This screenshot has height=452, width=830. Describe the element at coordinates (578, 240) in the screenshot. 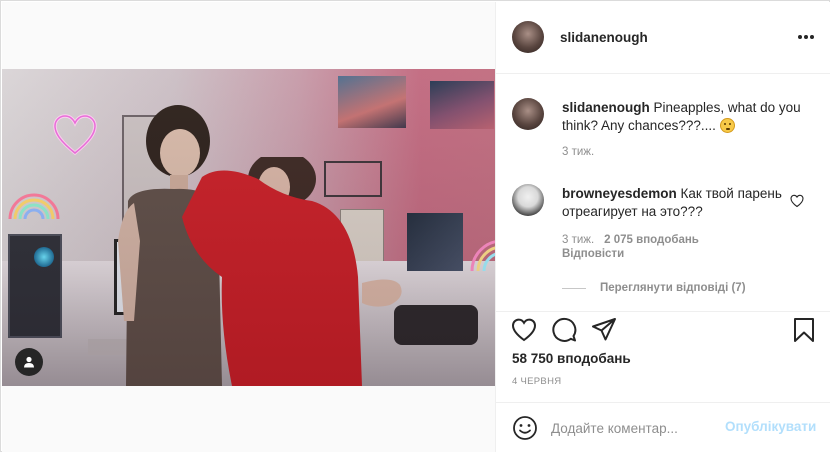

I see `comment-timestamp: 3 тиж.` at that location.